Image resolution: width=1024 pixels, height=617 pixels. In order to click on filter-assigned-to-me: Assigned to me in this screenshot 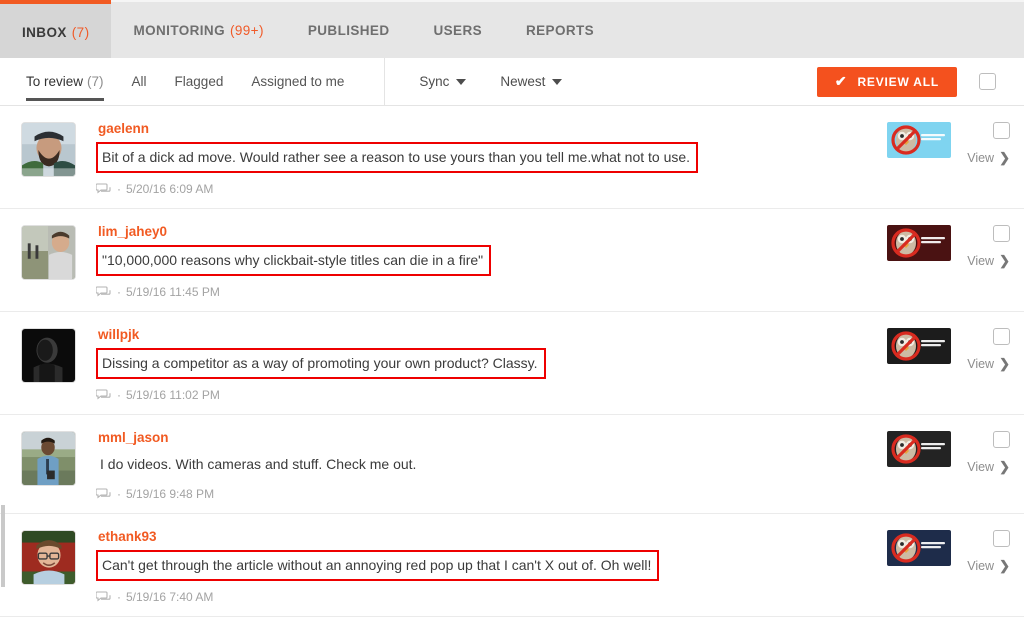, I will do `click(297, 81)`.